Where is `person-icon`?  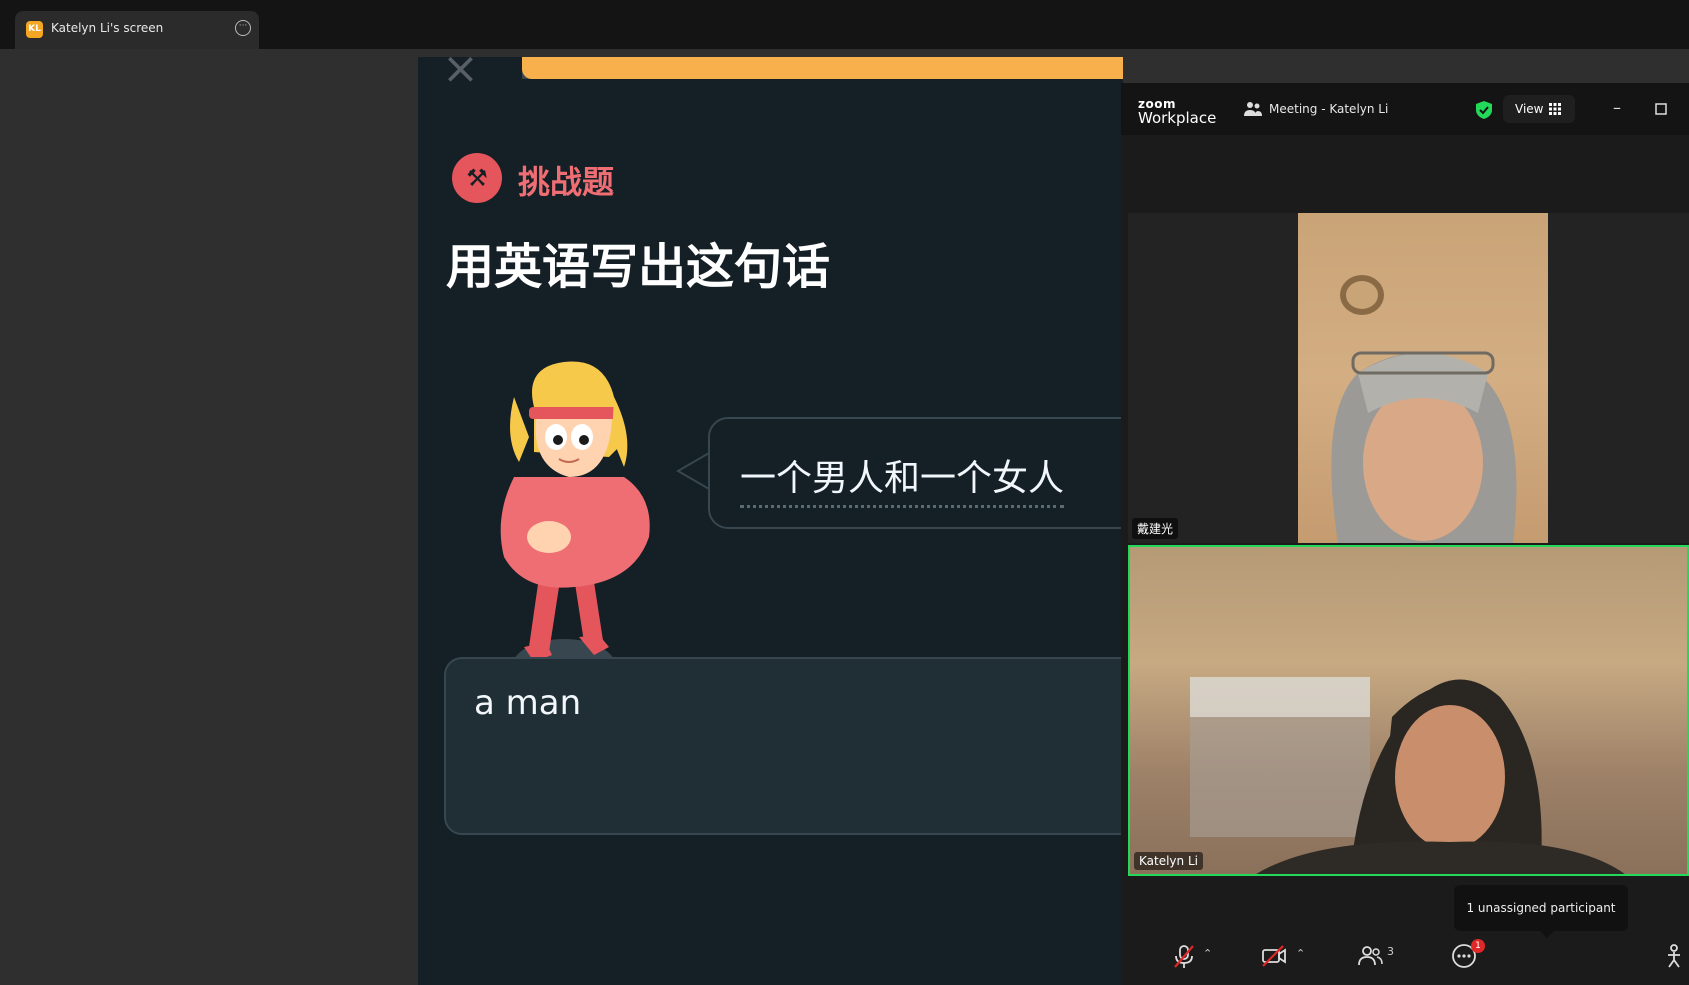
person-icon is located at coordinates (1674, 956).